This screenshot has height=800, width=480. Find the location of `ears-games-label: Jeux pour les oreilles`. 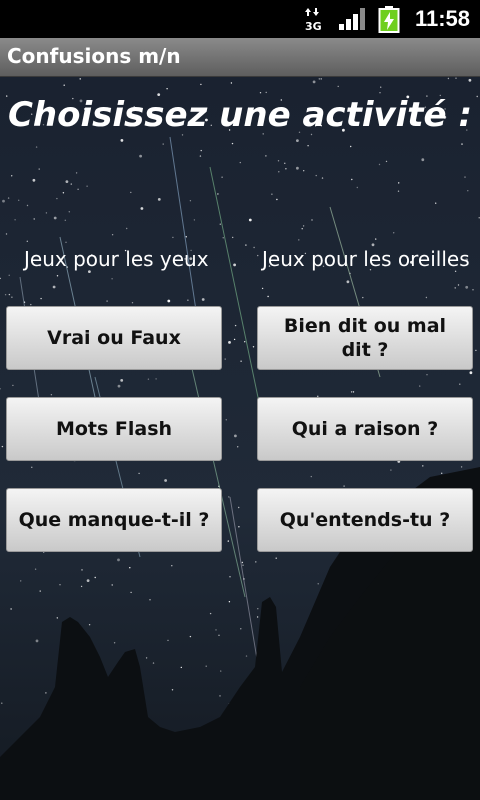

ears-games-label: Jeux pour les oreilles is located at coordinates (366, 259).